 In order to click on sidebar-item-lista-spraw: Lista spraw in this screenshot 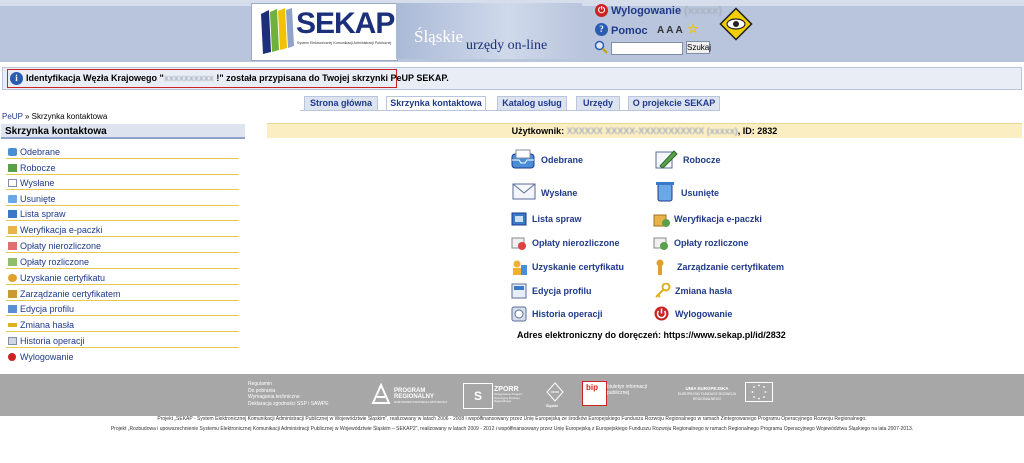, I will do `click(122, 214)`.